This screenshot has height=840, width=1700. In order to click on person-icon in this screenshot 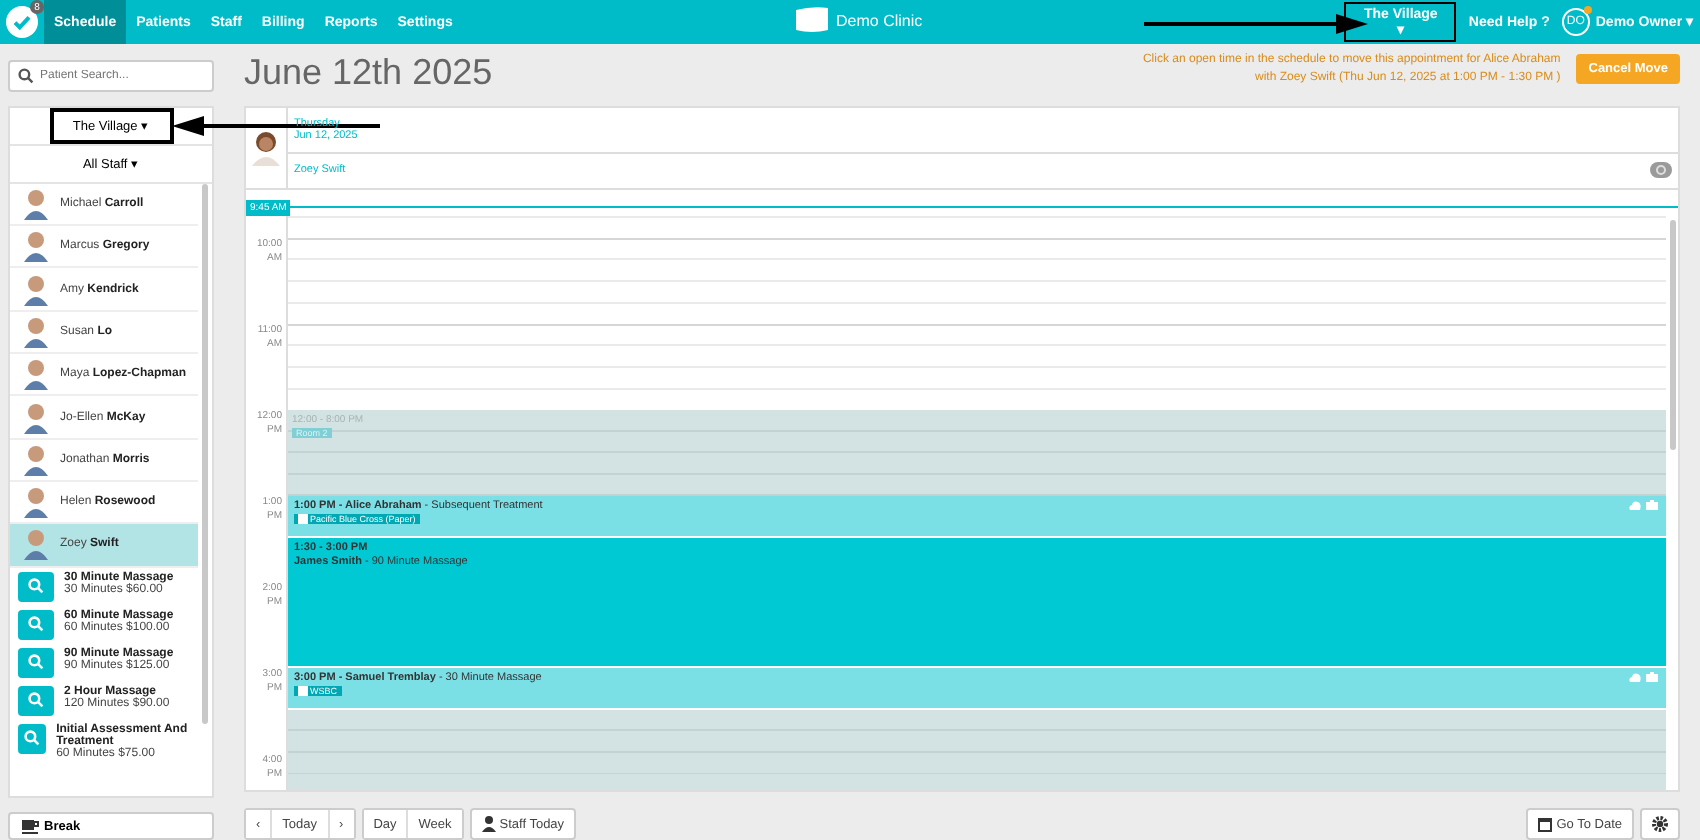, I will do `click(488, 824)`.